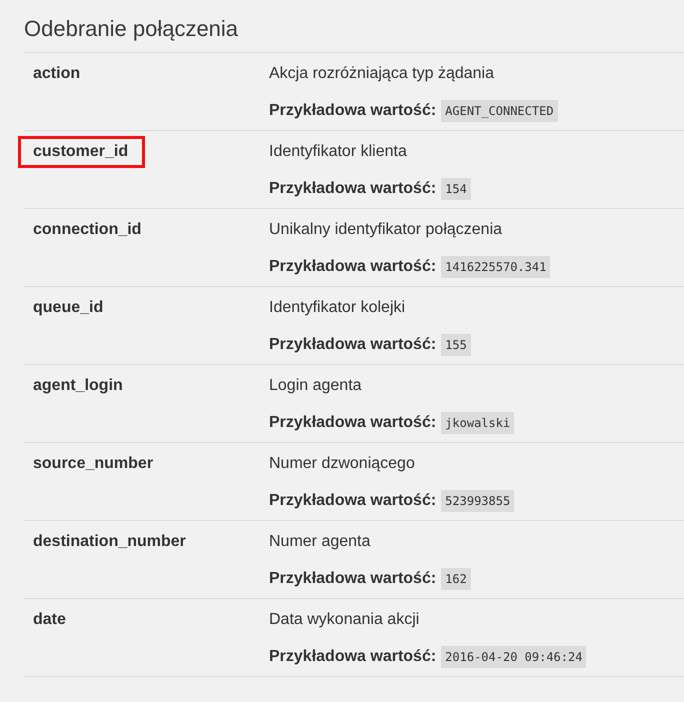 This screenshot has height=702, width=684. Describe the element at coordinates (499, 111) in the screenshot. I see `example-value: AGENT_CONNECTED` at that location.